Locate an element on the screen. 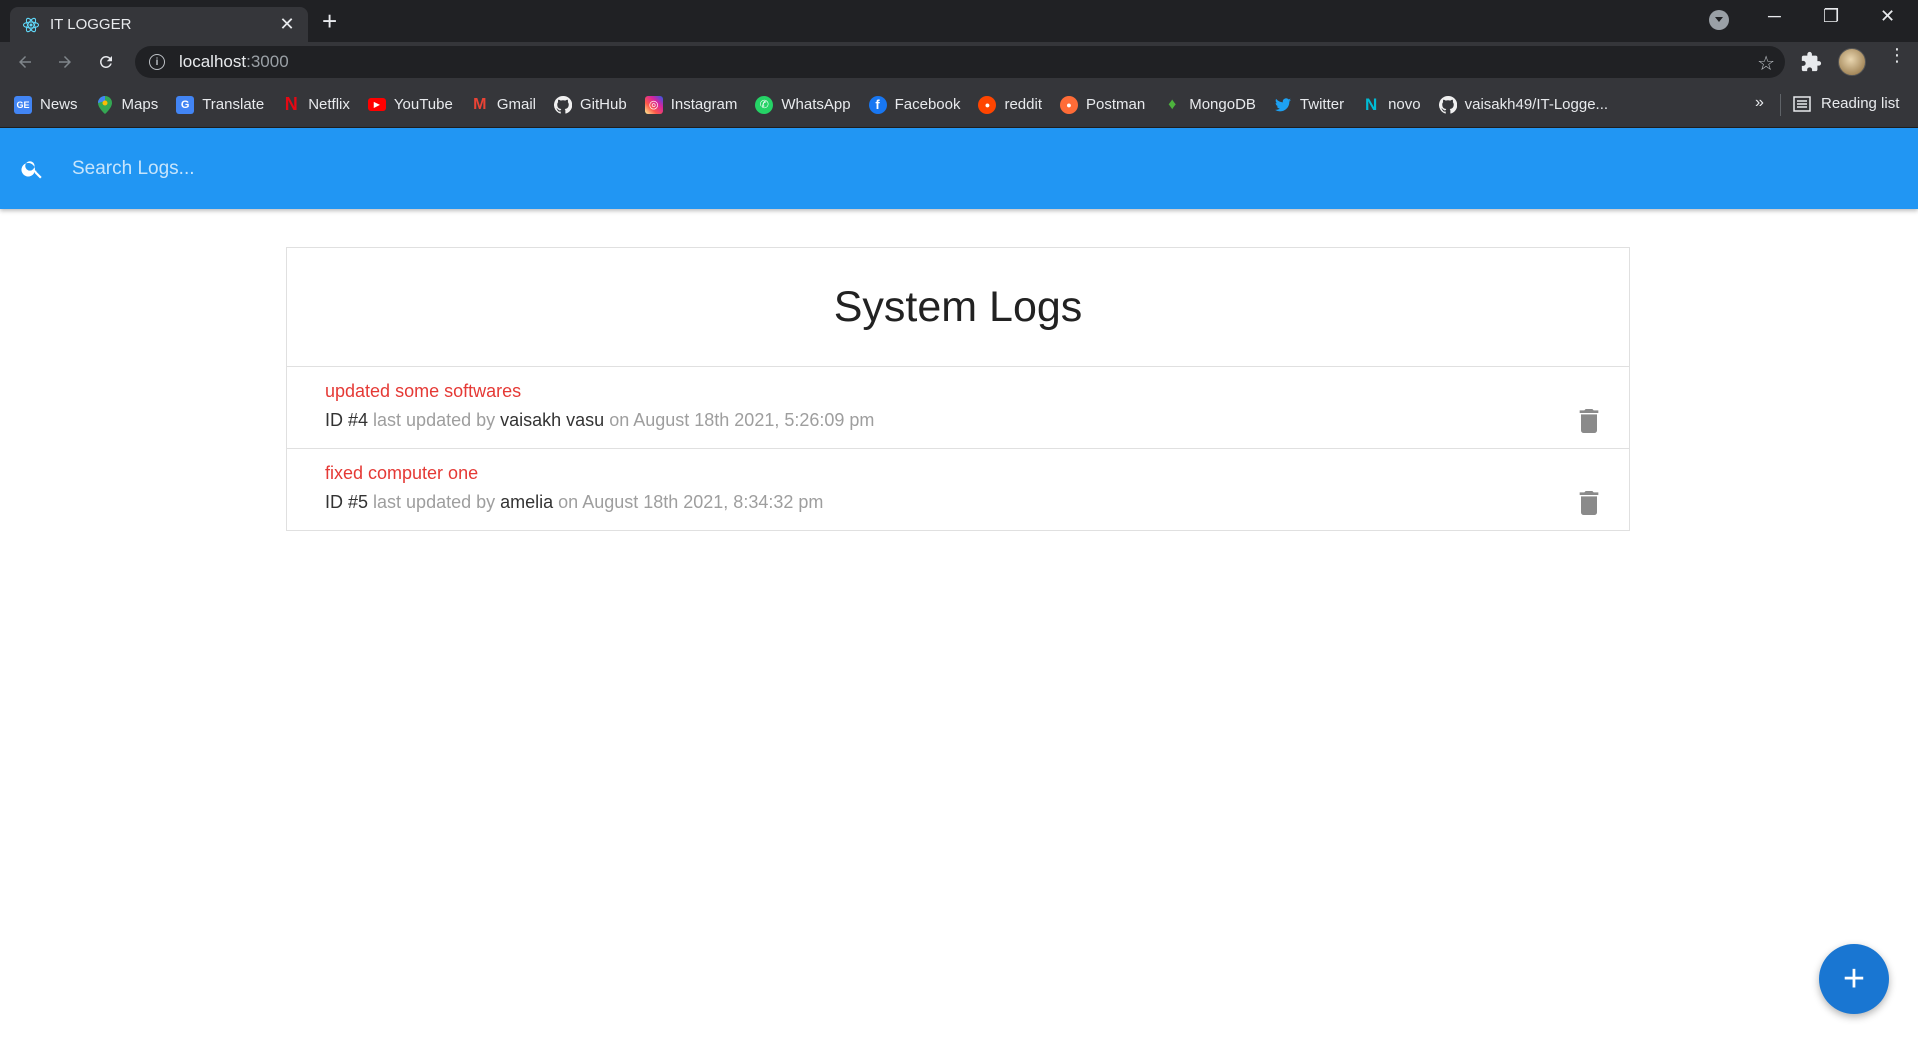  browser-toolbar: i localhost:3000 ☆ ⋮ is located at coordinates (959, 62).